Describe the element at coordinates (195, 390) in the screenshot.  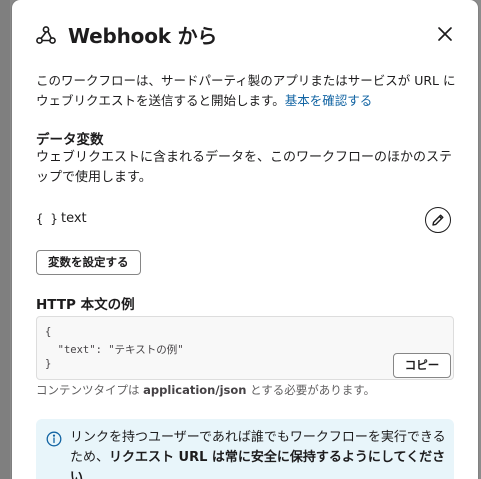
I see `hint-content-type: application/json` at that location.